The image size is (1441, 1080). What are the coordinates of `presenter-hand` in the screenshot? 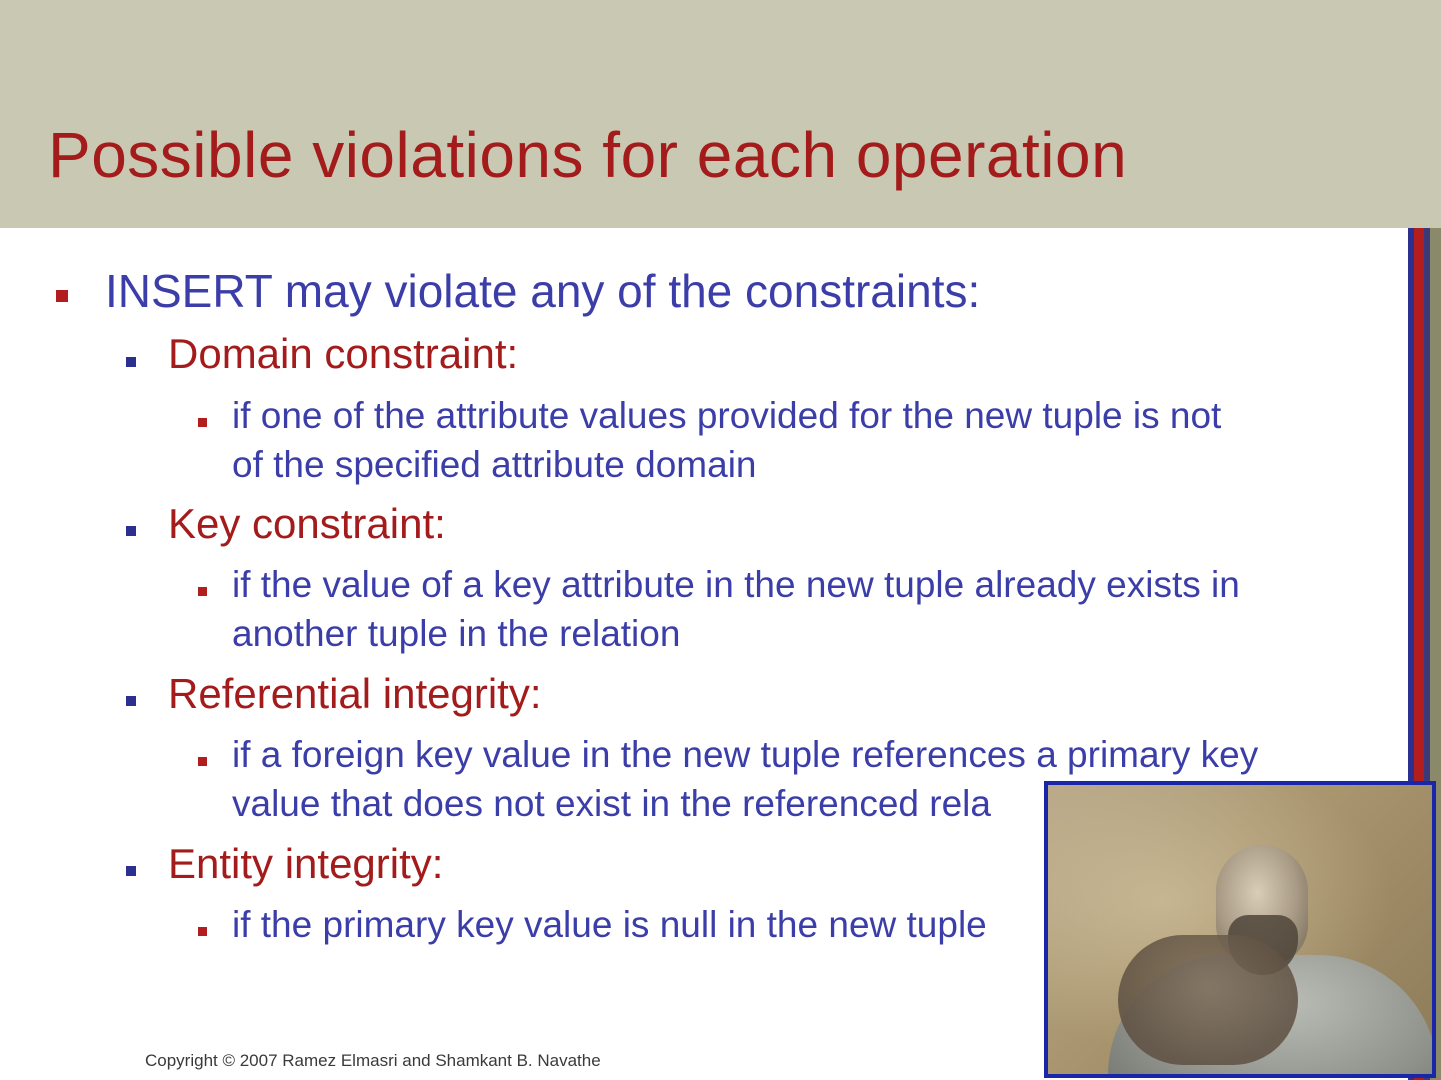 It's located at (1208, 1000).